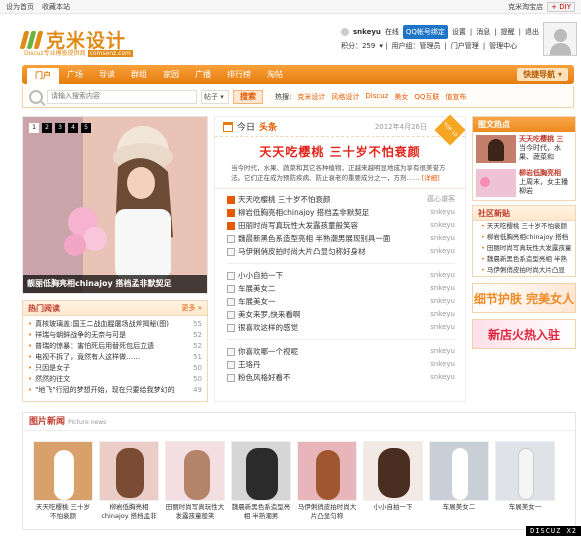  What do you see at coordinates (393, 481) in the screenshot?
I see `picture-item: 小小自拍一下` at bounding box center [393, 481].